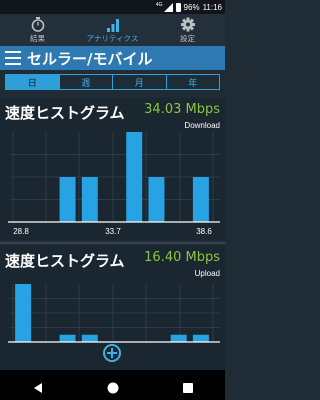 The image size is (320, 400). What do you see at coordinates (182, 109) in the screenshot?
I see `download-speed: 34.03 Mbps` at bounding box center [182, 109].